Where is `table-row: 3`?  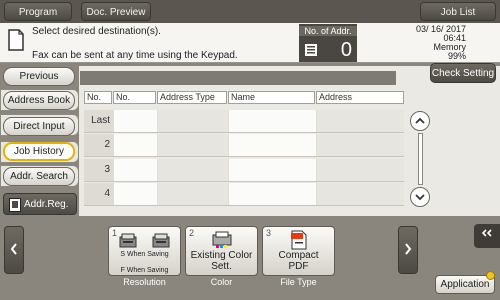 table-row: 3 is located at coordinates (244, 170).